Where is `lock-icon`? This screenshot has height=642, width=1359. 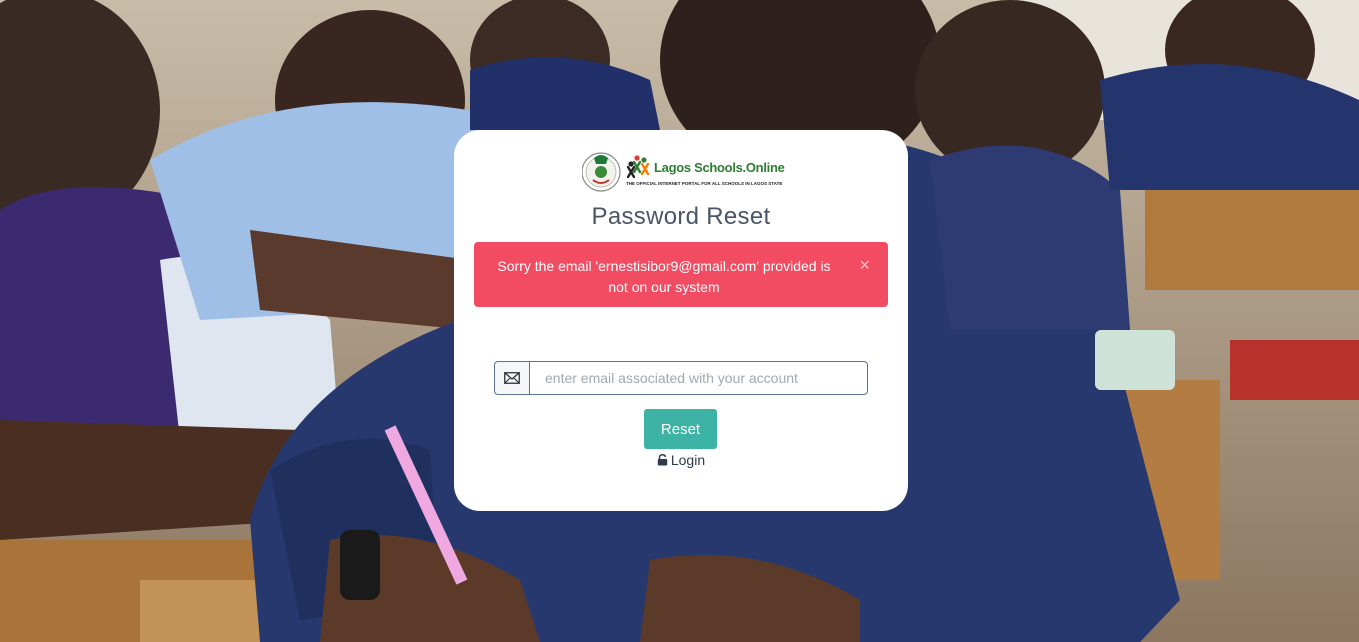 lock-icon is located at coordinates (662, 461).